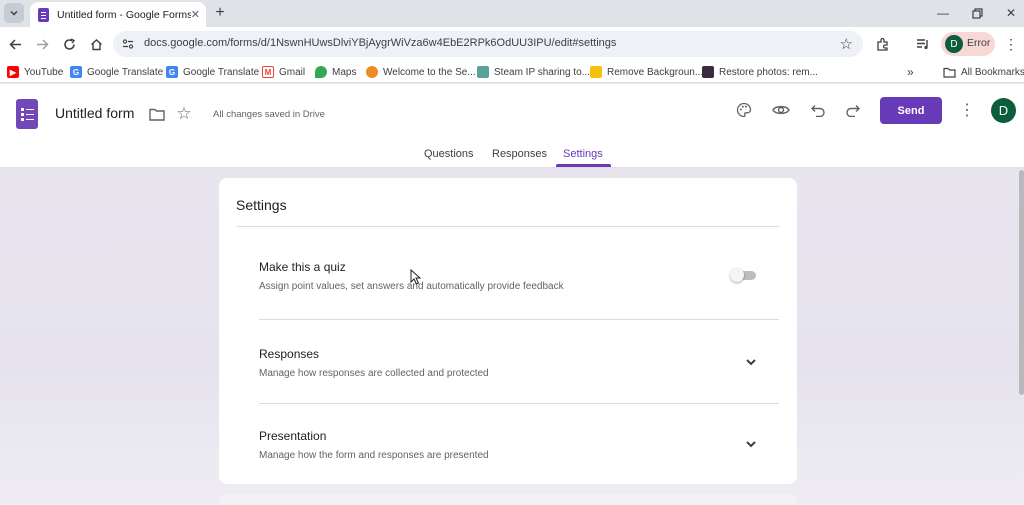 The image size is (1024, 505). I want to click on bookmark-star-icon: ☆, so click(846, 44).